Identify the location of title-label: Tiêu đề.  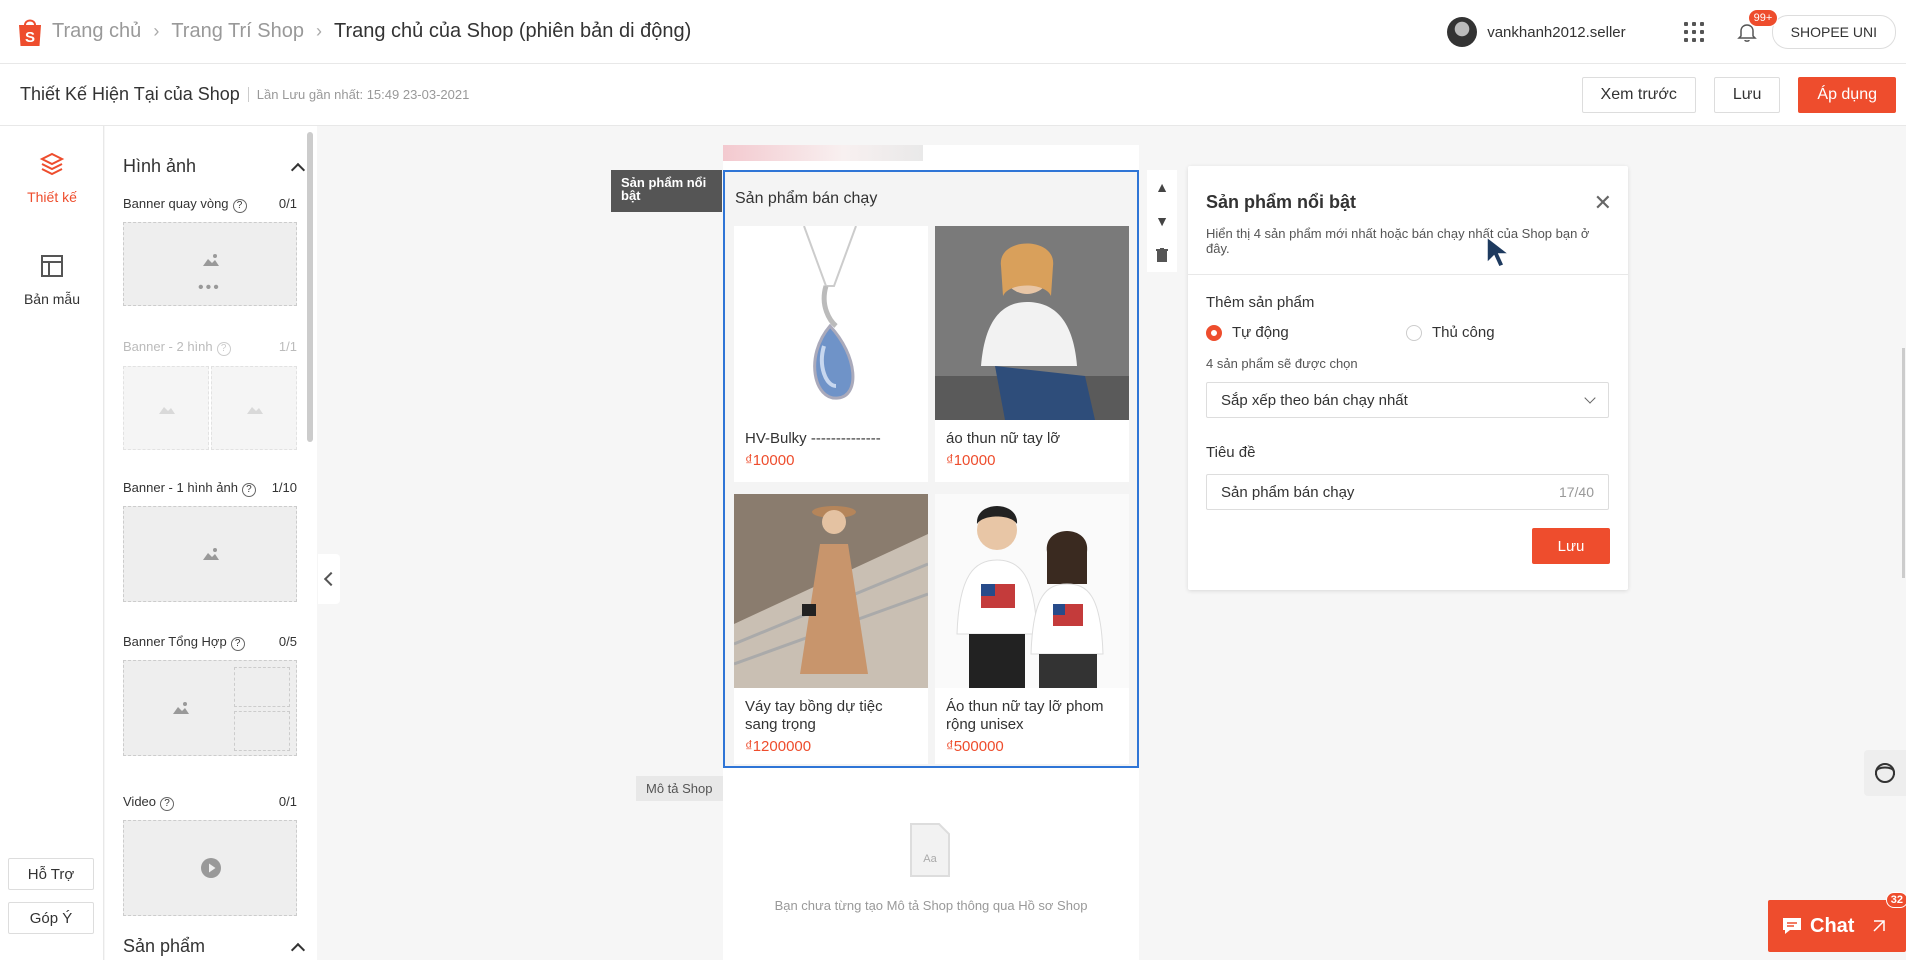
(1231, 452).